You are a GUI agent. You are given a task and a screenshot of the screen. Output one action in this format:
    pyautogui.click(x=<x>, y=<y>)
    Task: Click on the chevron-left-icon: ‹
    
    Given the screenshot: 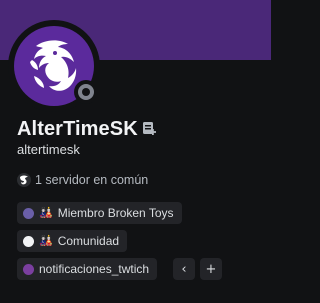 What is the action you would take?
    pyautogui.click(x=184, y=269)
    